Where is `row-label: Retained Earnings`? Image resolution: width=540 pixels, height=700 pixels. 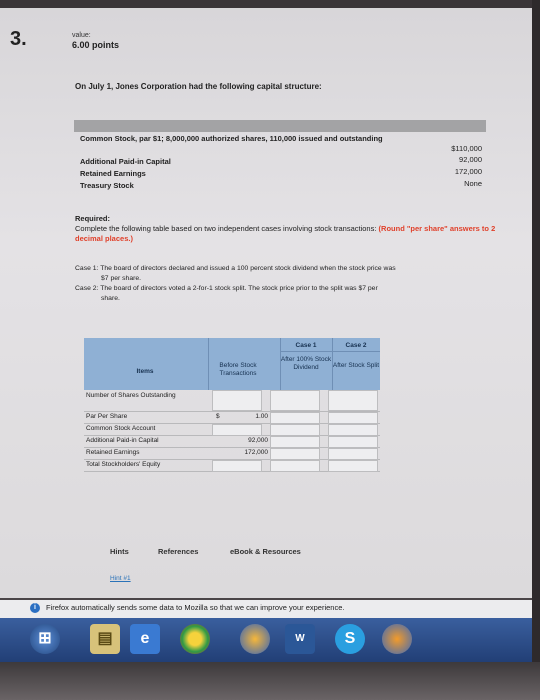 row-label: Retained Earnings is located at coordinates (113, 452).